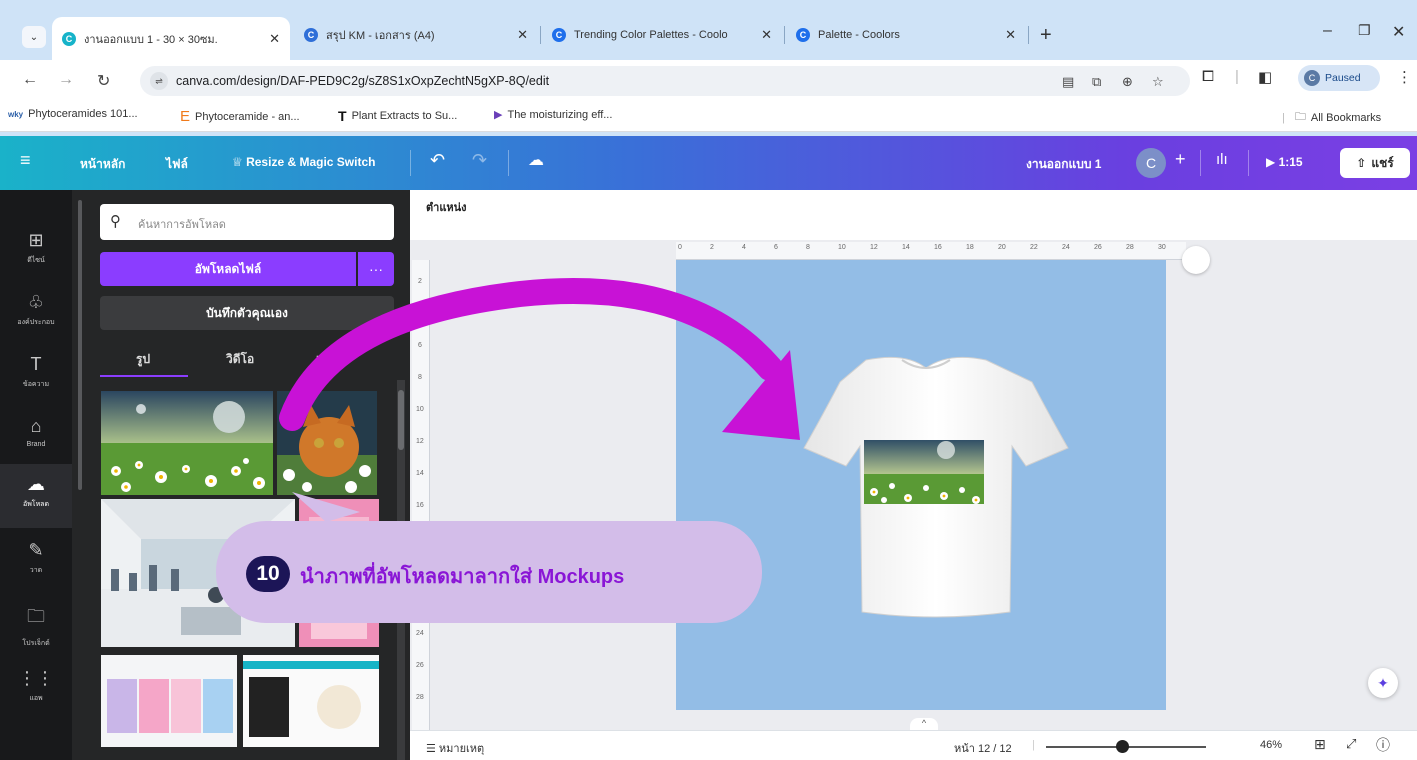 Image resolution: width=1417 pixels, height=760 pixels. Describe the element at coordinates (1158, 82) in the screenshot. I see `bookmark-star-icon: ☆` at that location.